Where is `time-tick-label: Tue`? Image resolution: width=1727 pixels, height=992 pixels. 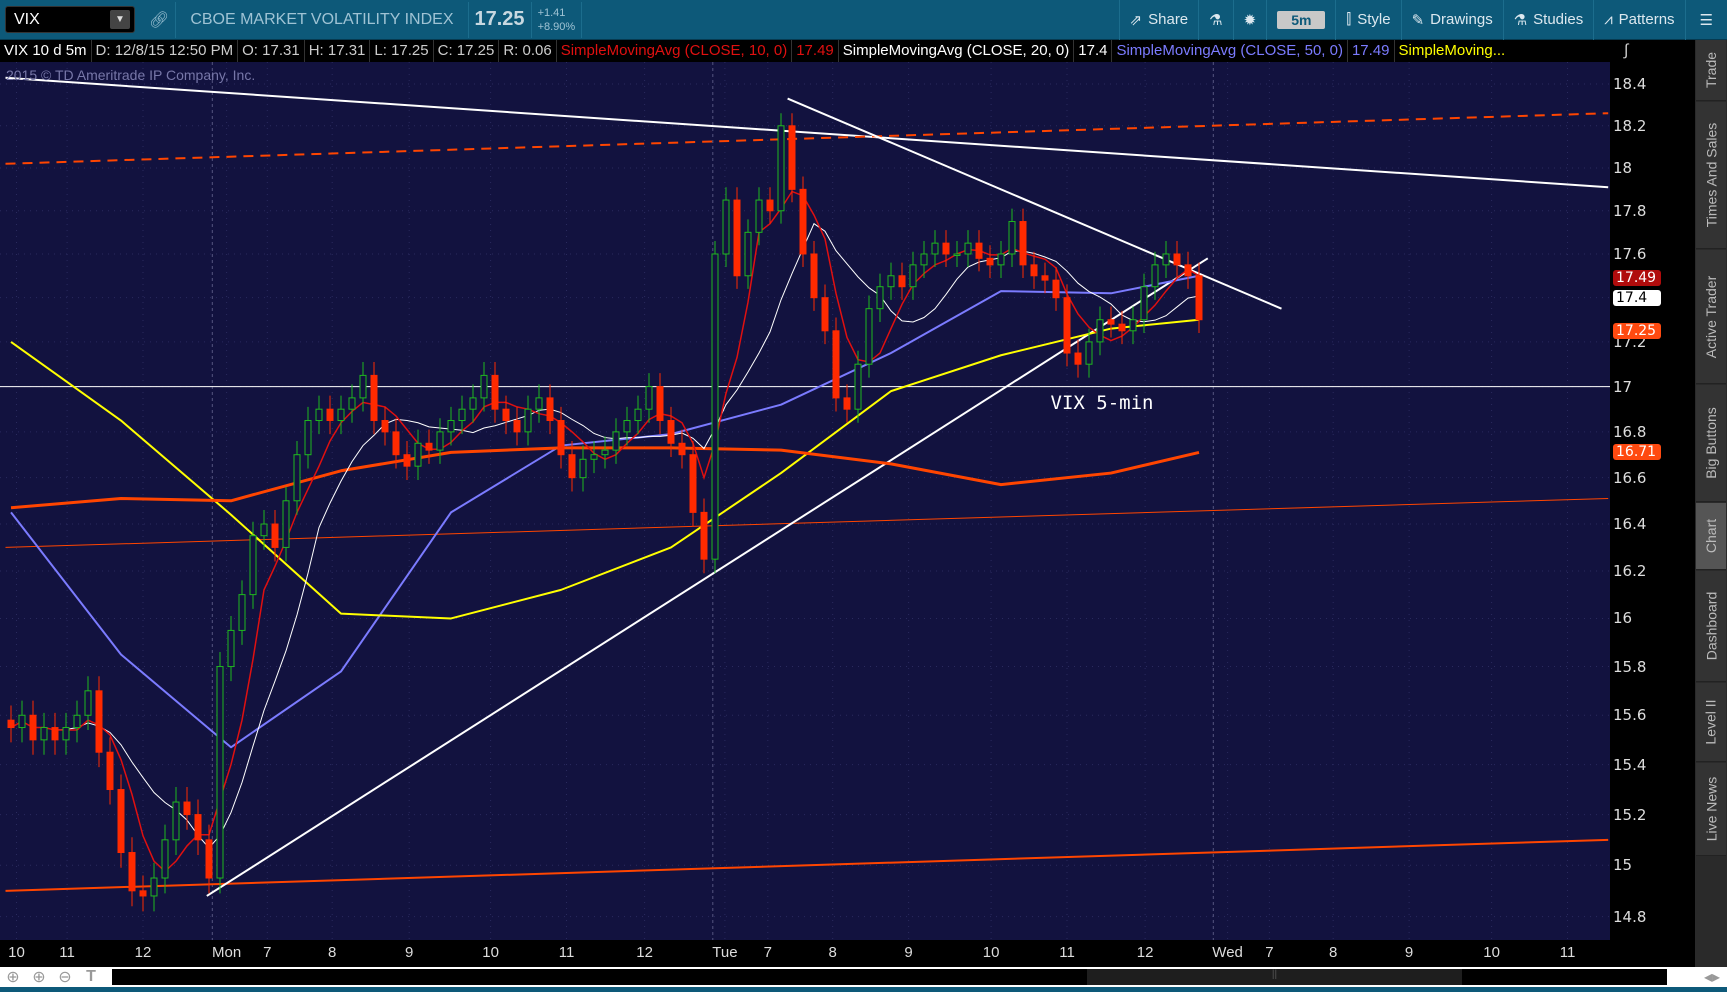
time-tick-label: Tue is located at coordinates (725, 952).